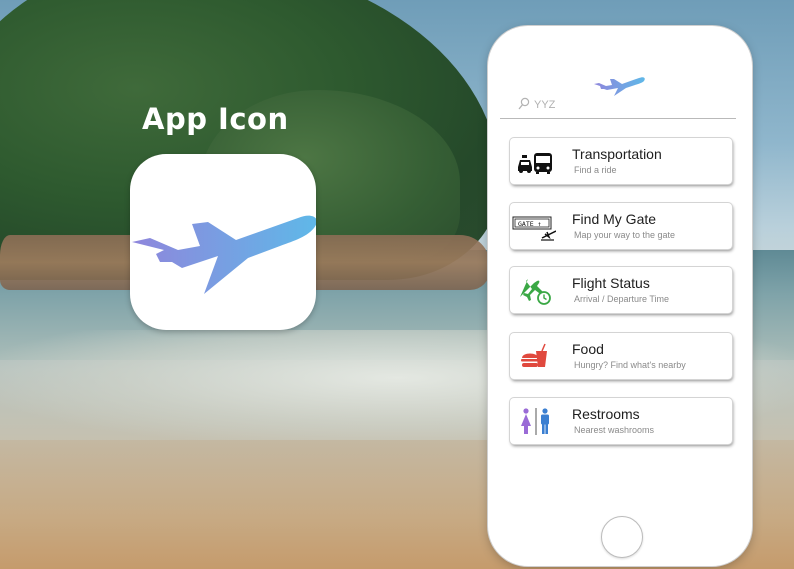  I want to click on menu-item-flight-status: Flight Status Arrival / Departure Time, so click(621, 290).